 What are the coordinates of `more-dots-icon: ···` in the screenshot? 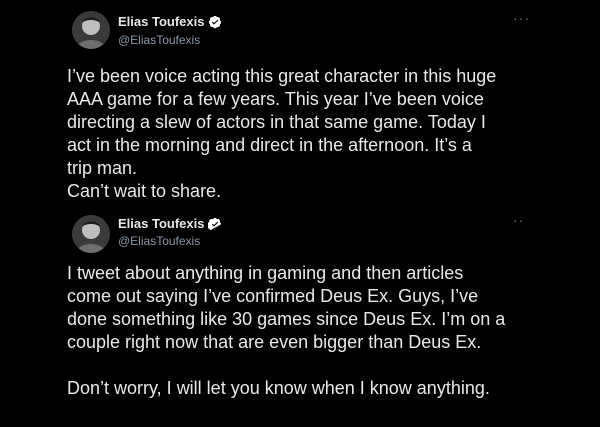 It's located at (521, 18).